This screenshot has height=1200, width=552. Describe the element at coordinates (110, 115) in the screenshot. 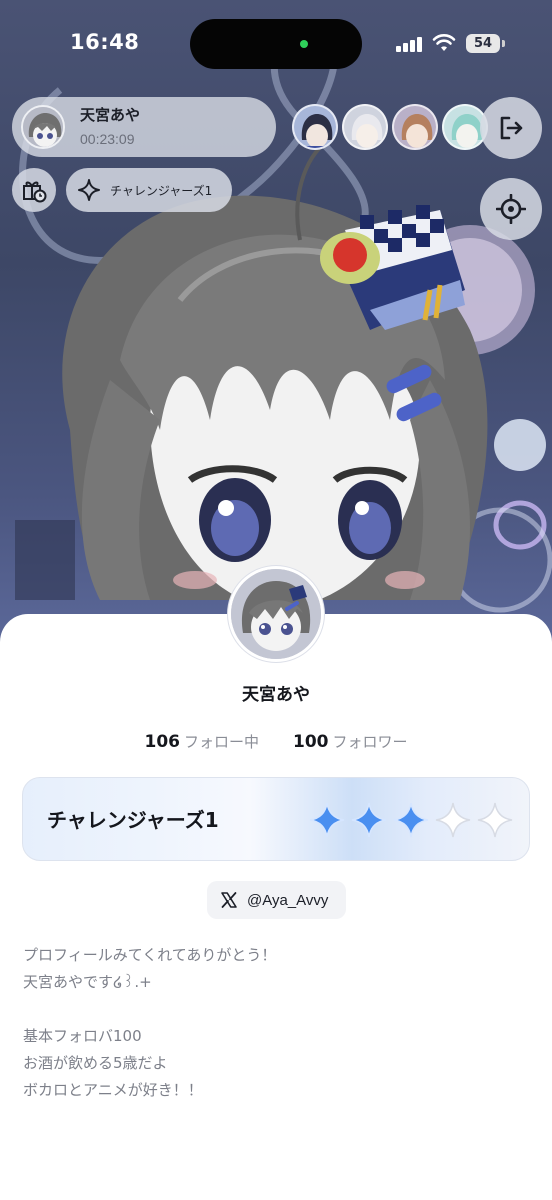

I see `host-name: 天宮あや` at that location.